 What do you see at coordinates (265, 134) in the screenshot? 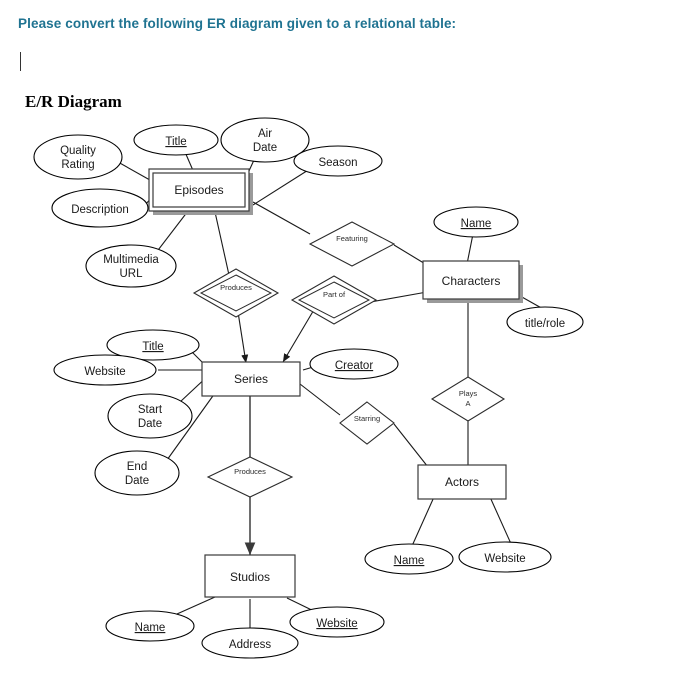
I see `attribute-label: Air` at bounding box center [265, 134].